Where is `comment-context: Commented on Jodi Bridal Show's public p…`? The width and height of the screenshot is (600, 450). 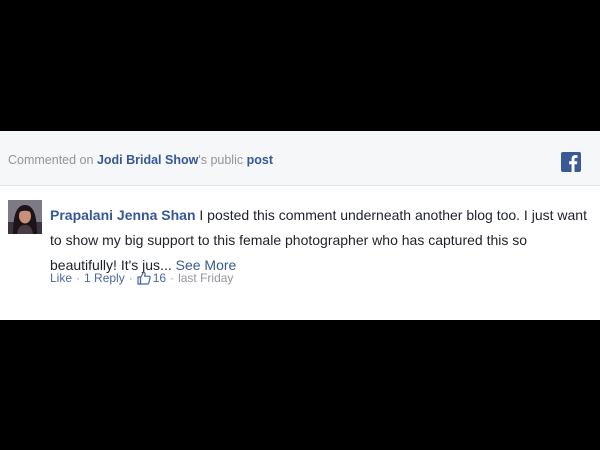 comment-context: Commented on Jodi Bridal Show's public p… is located at coordinates (140, 160).